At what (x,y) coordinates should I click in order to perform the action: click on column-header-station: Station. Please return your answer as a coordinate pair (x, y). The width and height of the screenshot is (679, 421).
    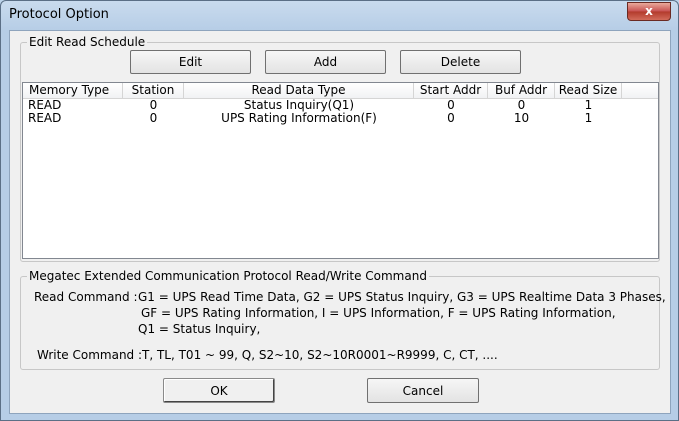
    Looking at the image, I should click on (153, 91).